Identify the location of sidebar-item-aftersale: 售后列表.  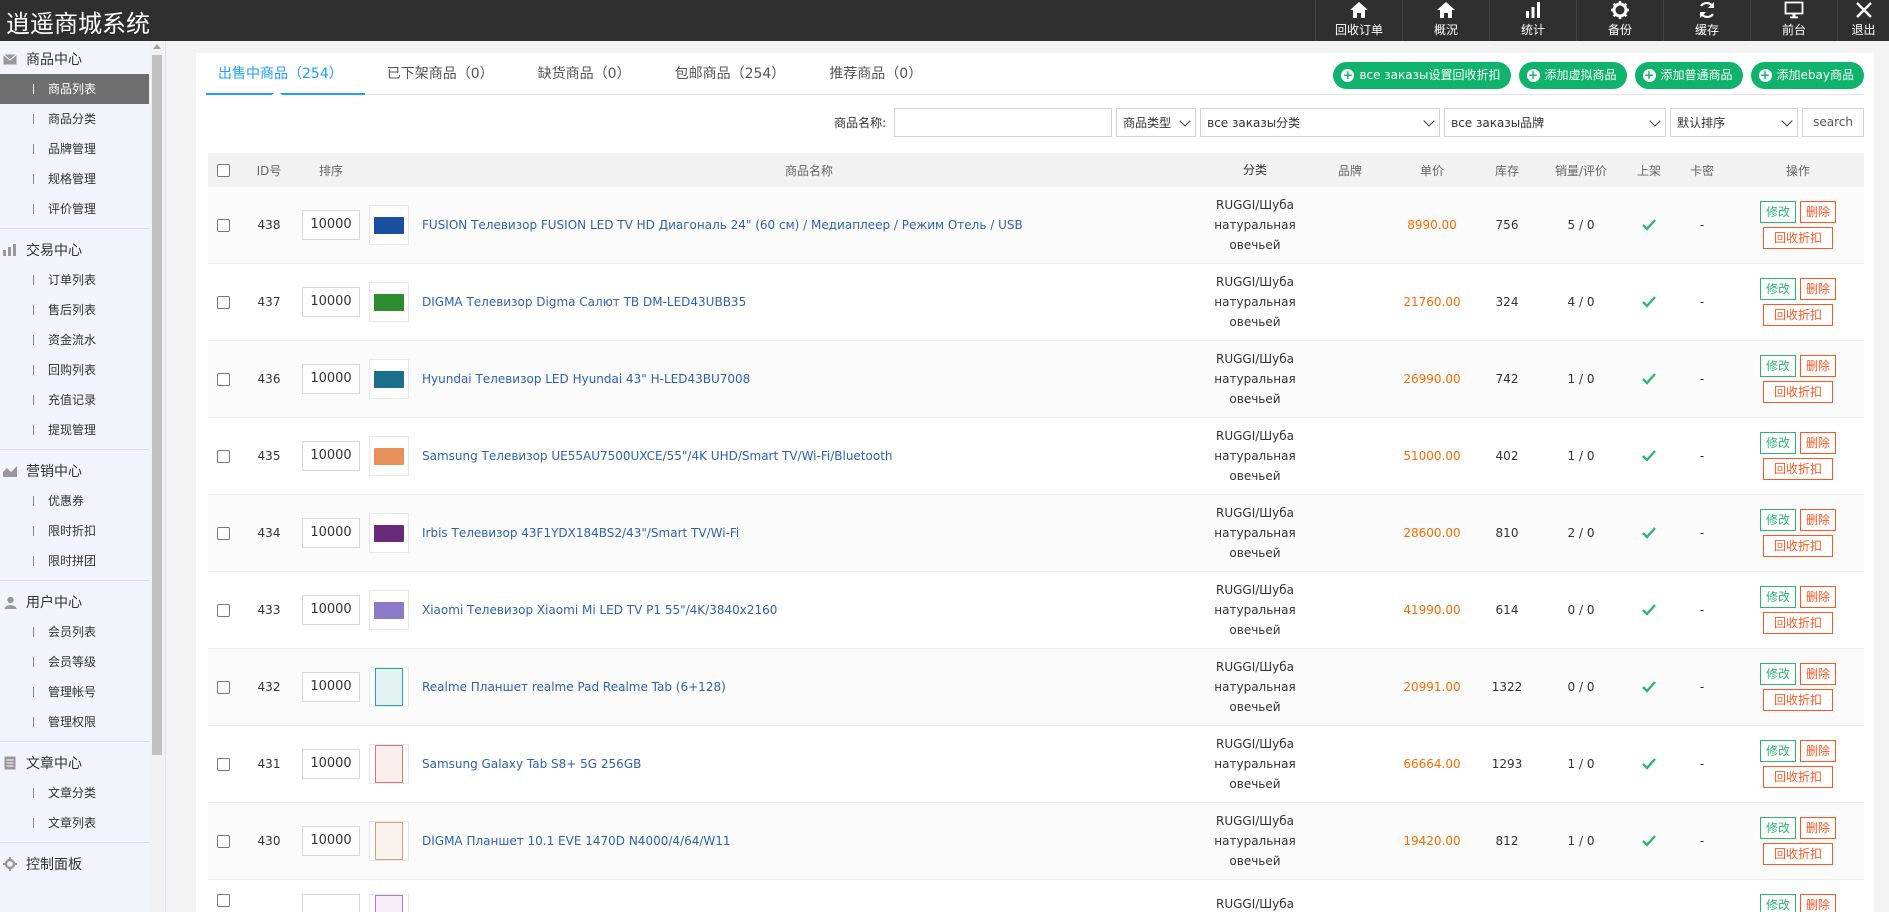
(82, 310).